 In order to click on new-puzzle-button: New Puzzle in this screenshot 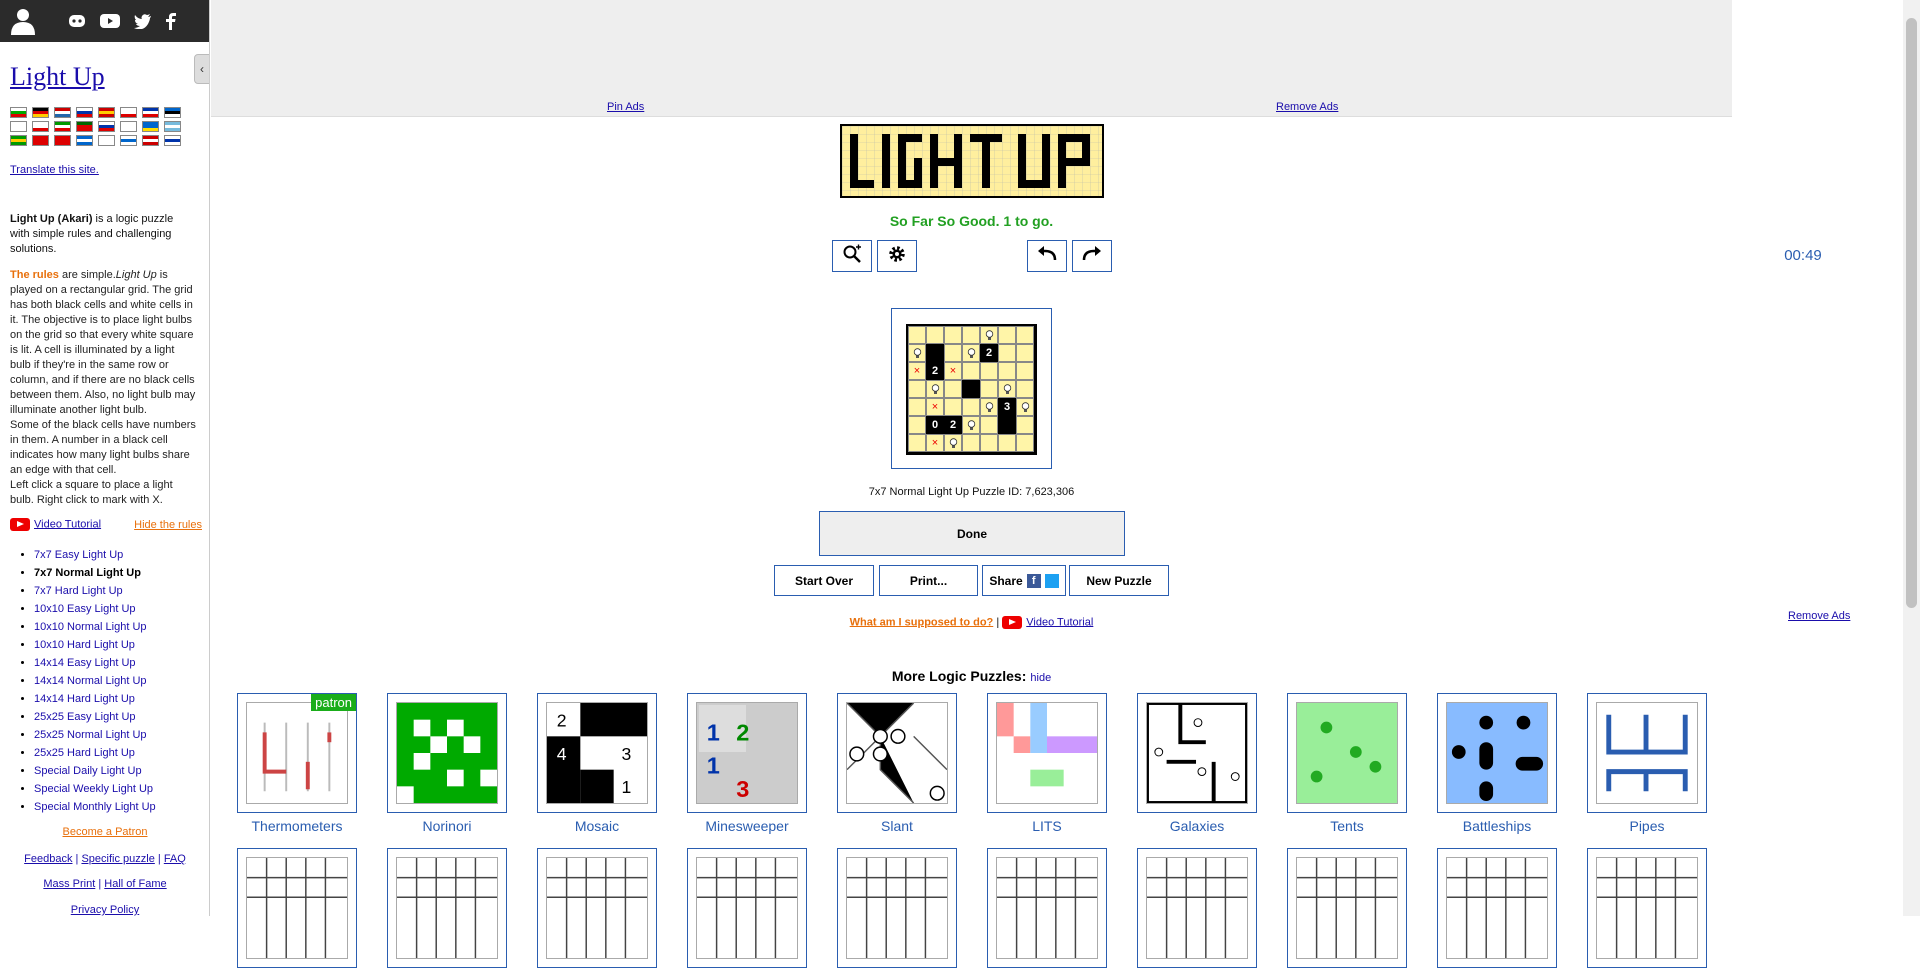, I will do `click(1119, 580)`.